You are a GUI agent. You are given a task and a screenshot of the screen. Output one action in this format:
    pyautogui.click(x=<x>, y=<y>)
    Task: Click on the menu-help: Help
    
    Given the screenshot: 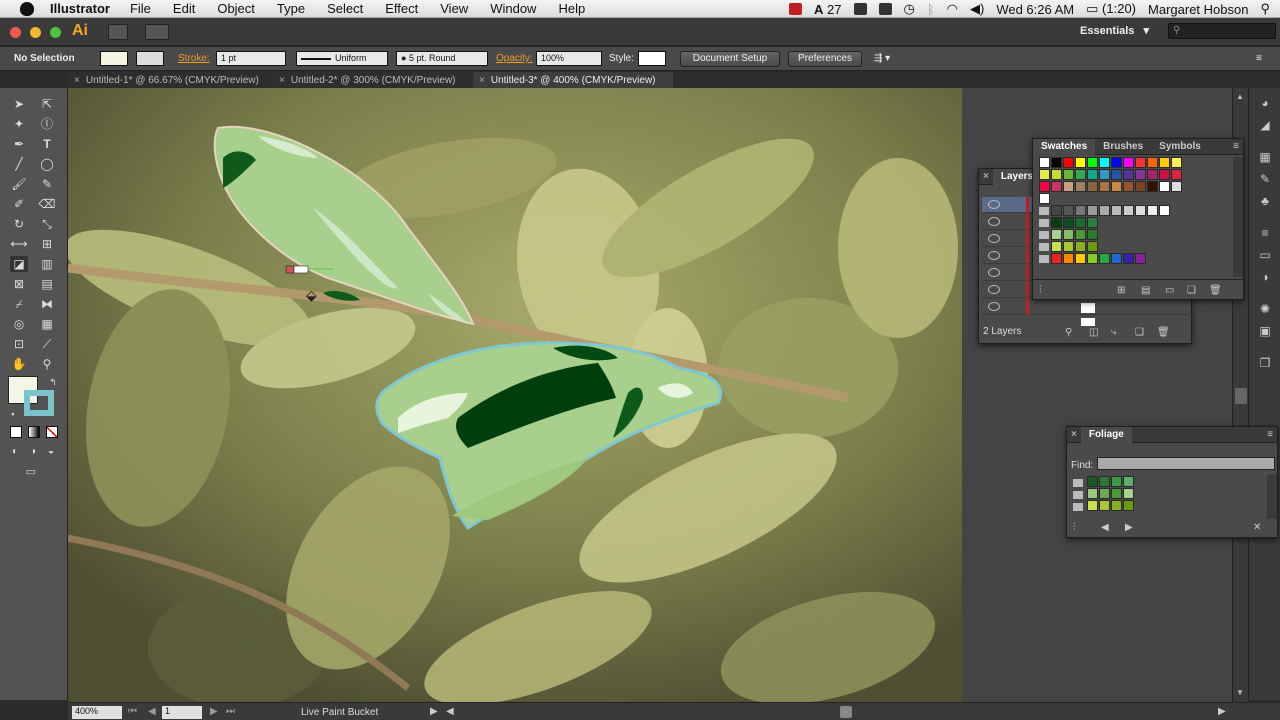 What is the action you would take?
    pyautogui.click(x=571, y=8)
    